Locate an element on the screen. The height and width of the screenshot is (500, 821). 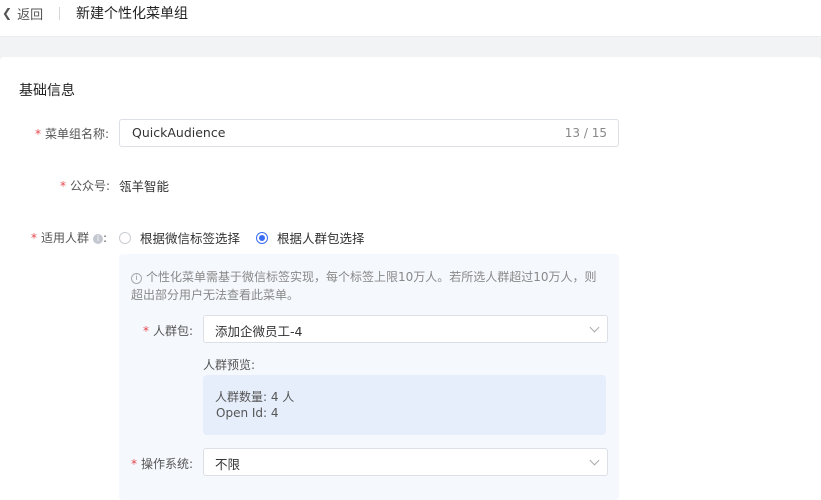
back-button: ❮ 返回 is located at coordinates (23, 13).